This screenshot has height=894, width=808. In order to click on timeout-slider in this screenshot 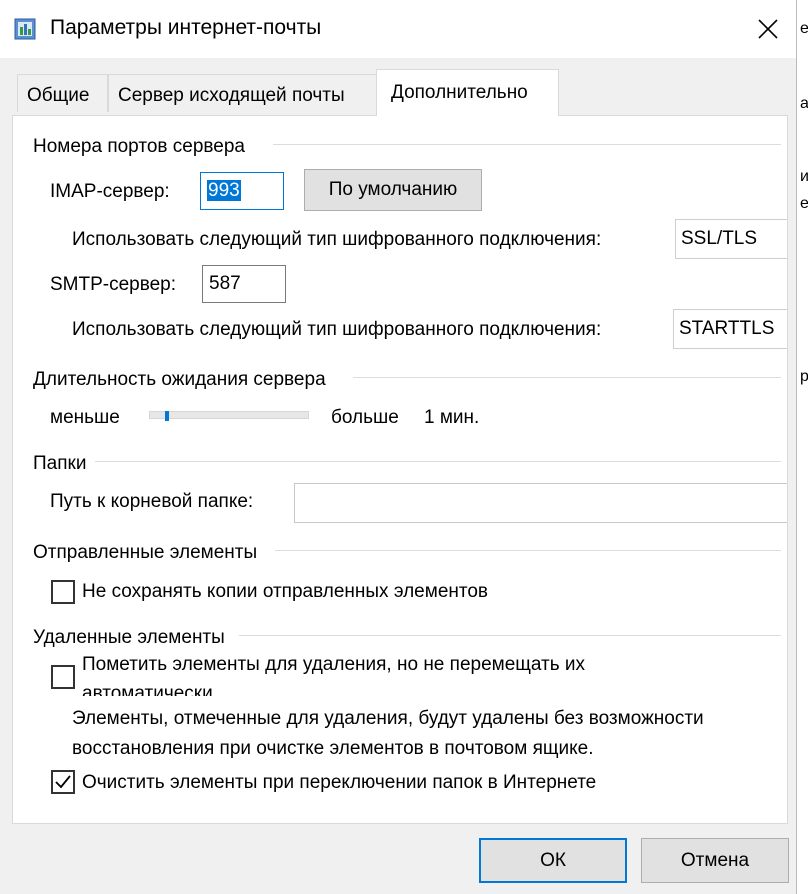, I will do `click(229, 415)`.